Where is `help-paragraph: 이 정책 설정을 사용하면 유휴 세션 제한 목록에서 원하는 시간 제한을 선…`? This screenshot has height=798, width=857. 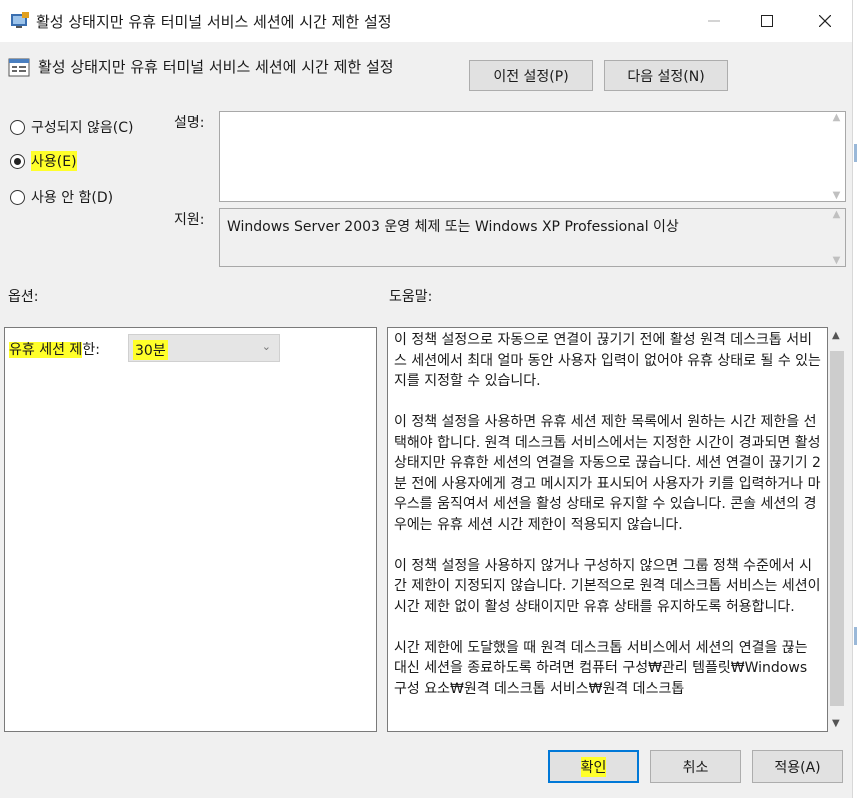 help-paragraph: 이 정책 설정을 사용하면 유휴 세션 제한 목록에서 원하는 시간 제한을 선… is located at coordinates (607, 473).